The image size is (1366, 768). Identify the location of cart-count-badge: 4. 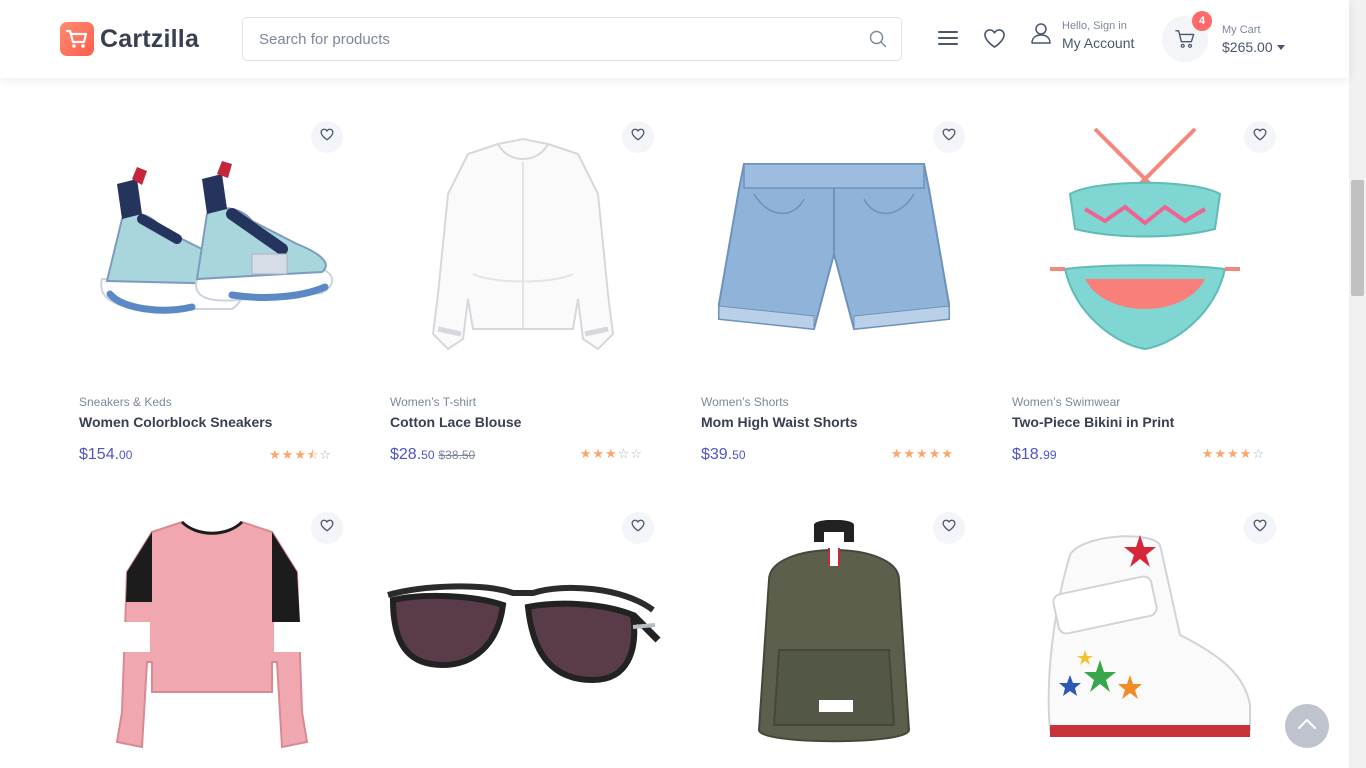
(1202, 21).